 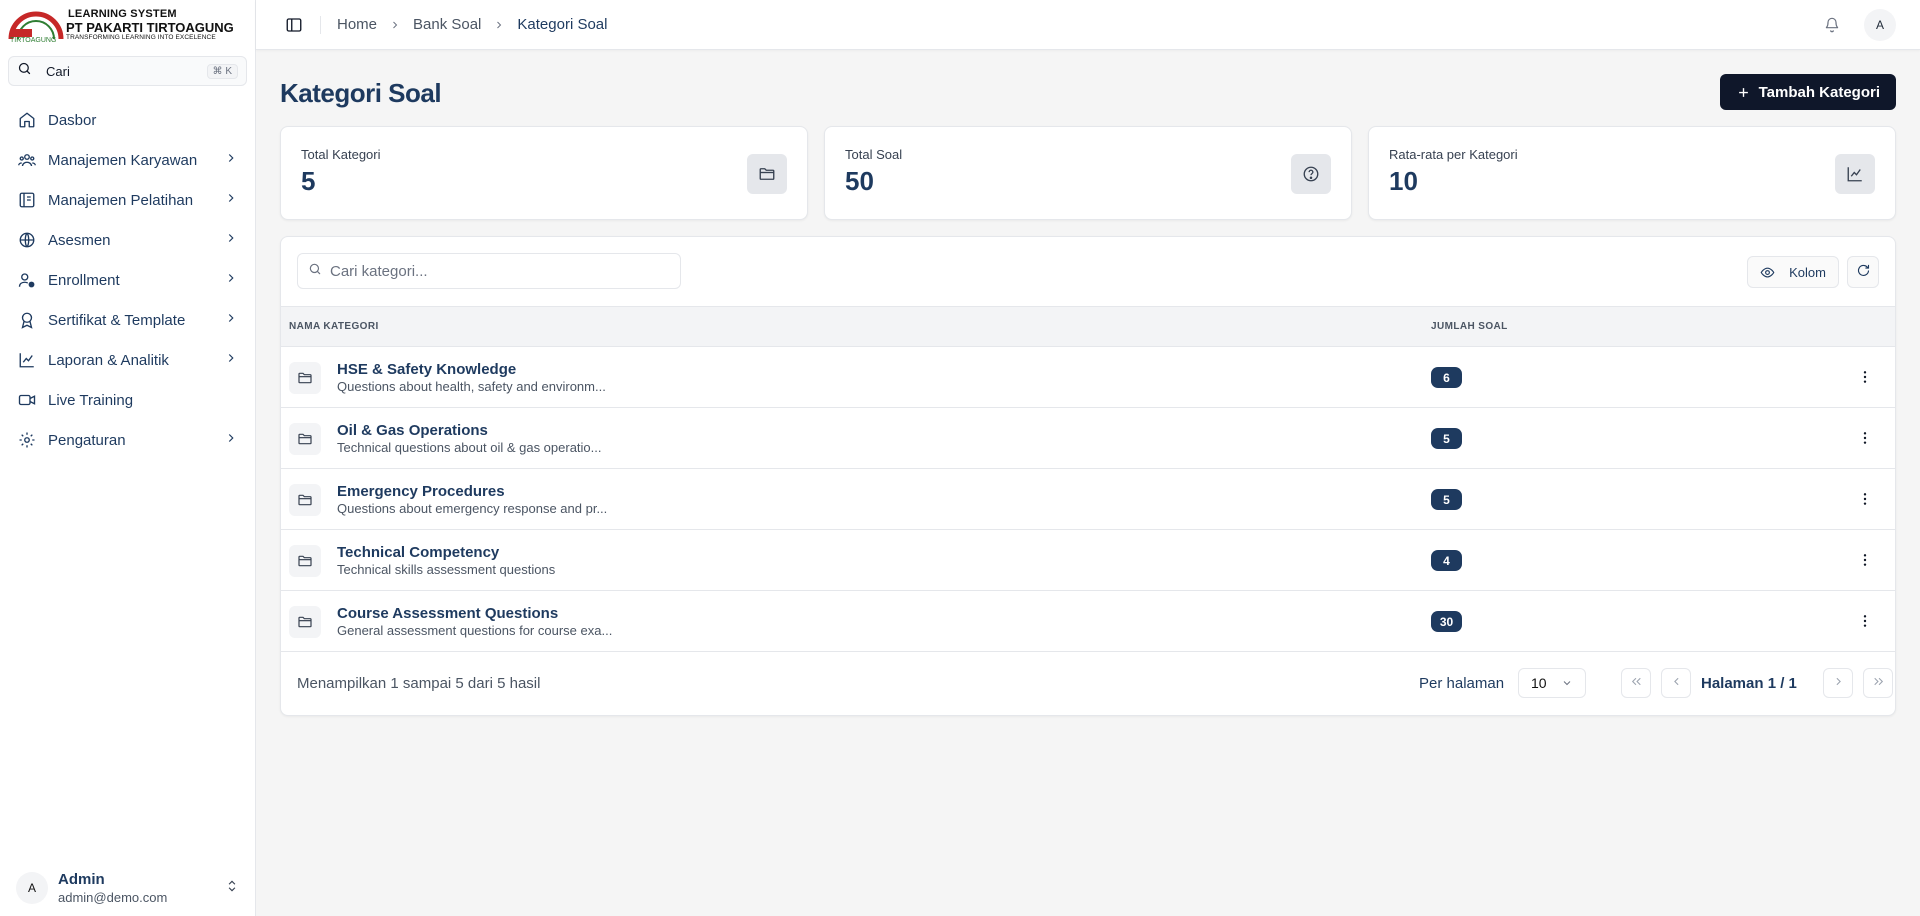 What do you see at coordinates (58, 71) in the screenshot?
I see `sidebar-search-placeholder: Cari` at bounding box center [58, 71].